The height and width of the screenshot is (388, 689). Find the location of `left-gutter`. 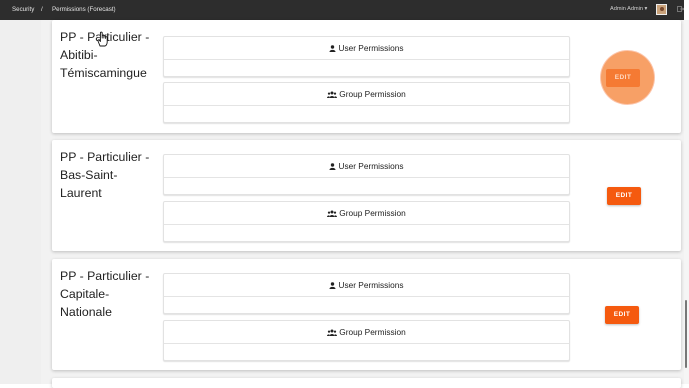

left-gutter is located at coordinates (20, 202).